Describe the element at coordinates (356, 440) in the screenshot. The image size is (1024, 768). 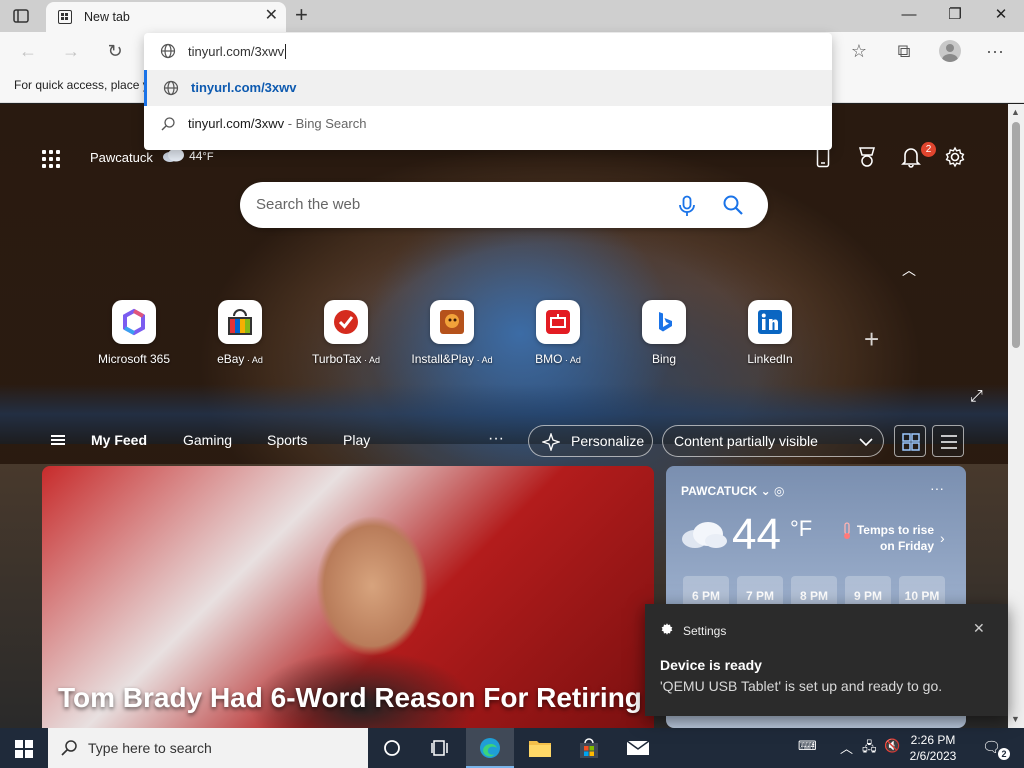
I see `tab-play: Play` at that location.